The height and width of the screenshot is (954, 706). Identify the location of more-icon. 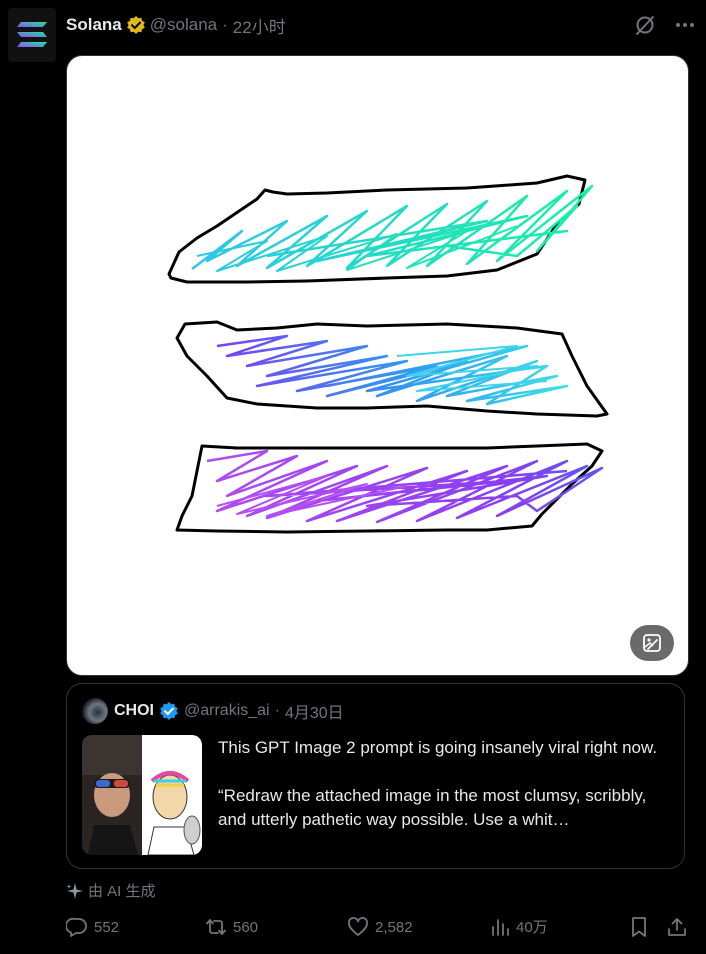
(685, 25).